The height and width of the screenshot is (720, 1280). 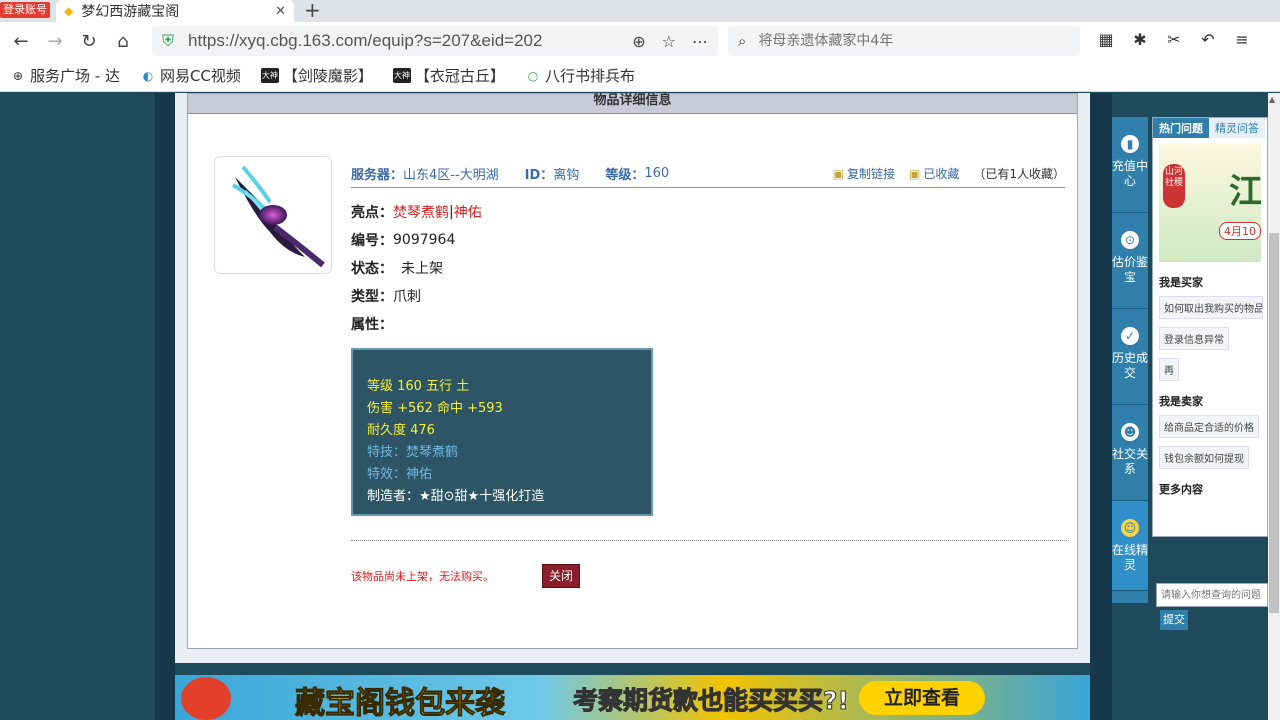 I want to click on scissors-icon: ✂, so click(x=1174, y=39).